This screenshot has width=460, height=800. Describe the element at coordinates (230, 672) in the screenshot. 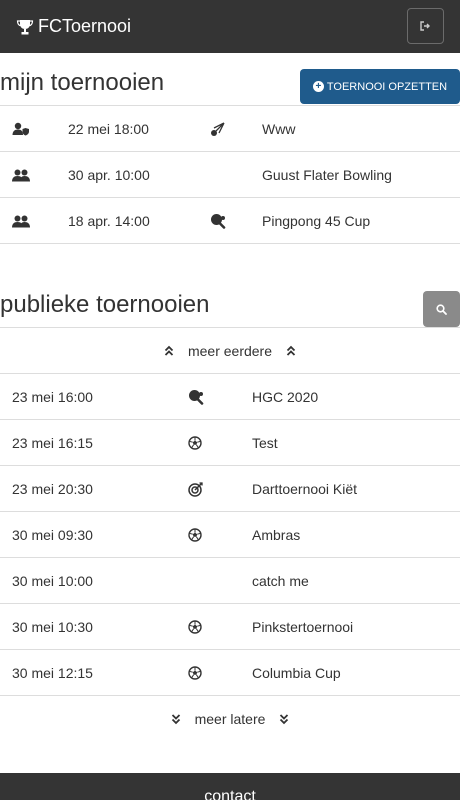

I see `public-tournament-row: 30 mei 12:15 Columbia Cup` at that location.